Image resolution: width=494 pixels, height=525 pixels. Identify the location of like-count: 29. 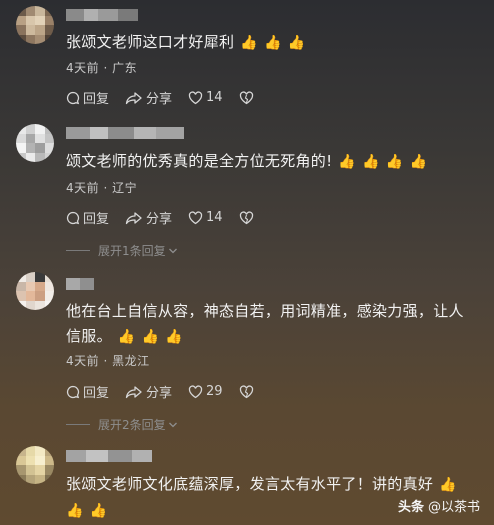
(214, 391).